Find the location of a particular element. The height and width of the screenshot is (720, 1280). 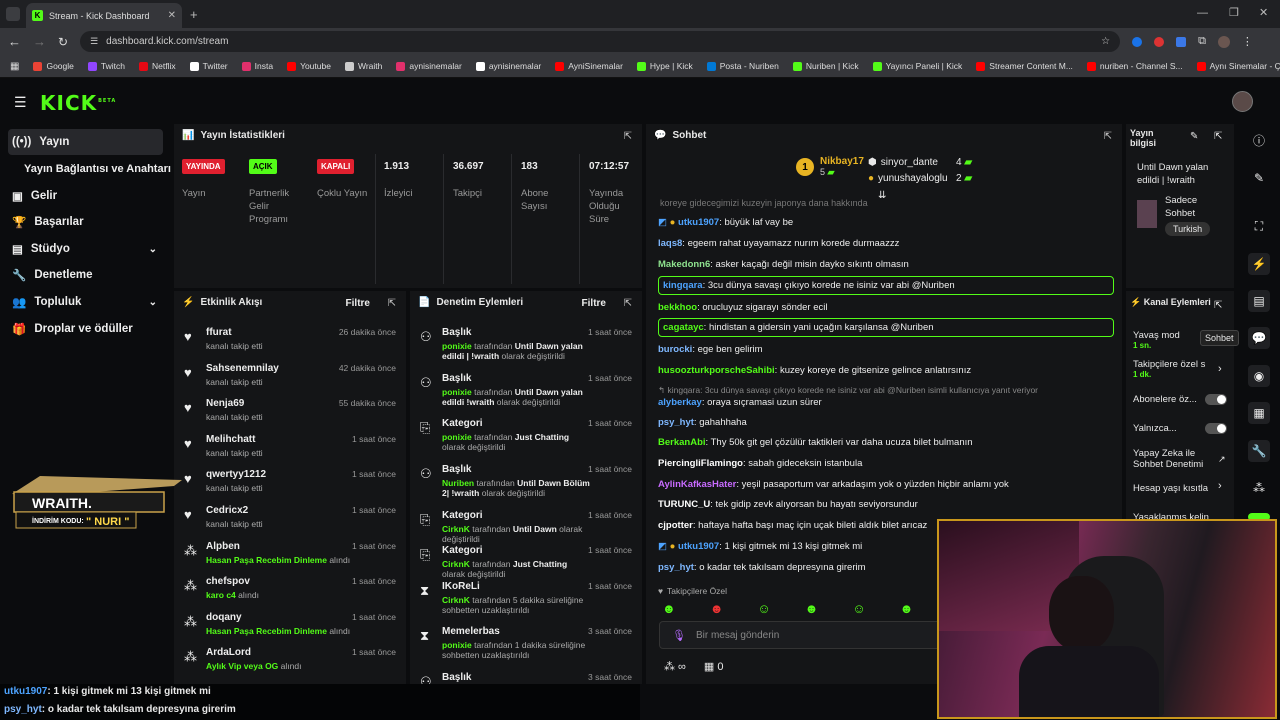

ai-moderation-item: Yapay Zeka ile Sohbet Denetimi is located at coordinates (1174, 459).